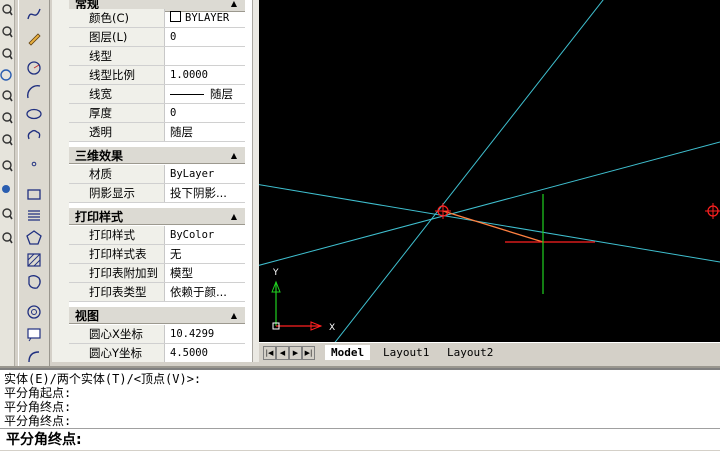 The height and width of the screenshot is (451, 720). What do you see at coordinates (157, 155) in the screenshot?
I see `section-3d-effects-header: 三维效果 ▲` at bounding box center [157, 155].